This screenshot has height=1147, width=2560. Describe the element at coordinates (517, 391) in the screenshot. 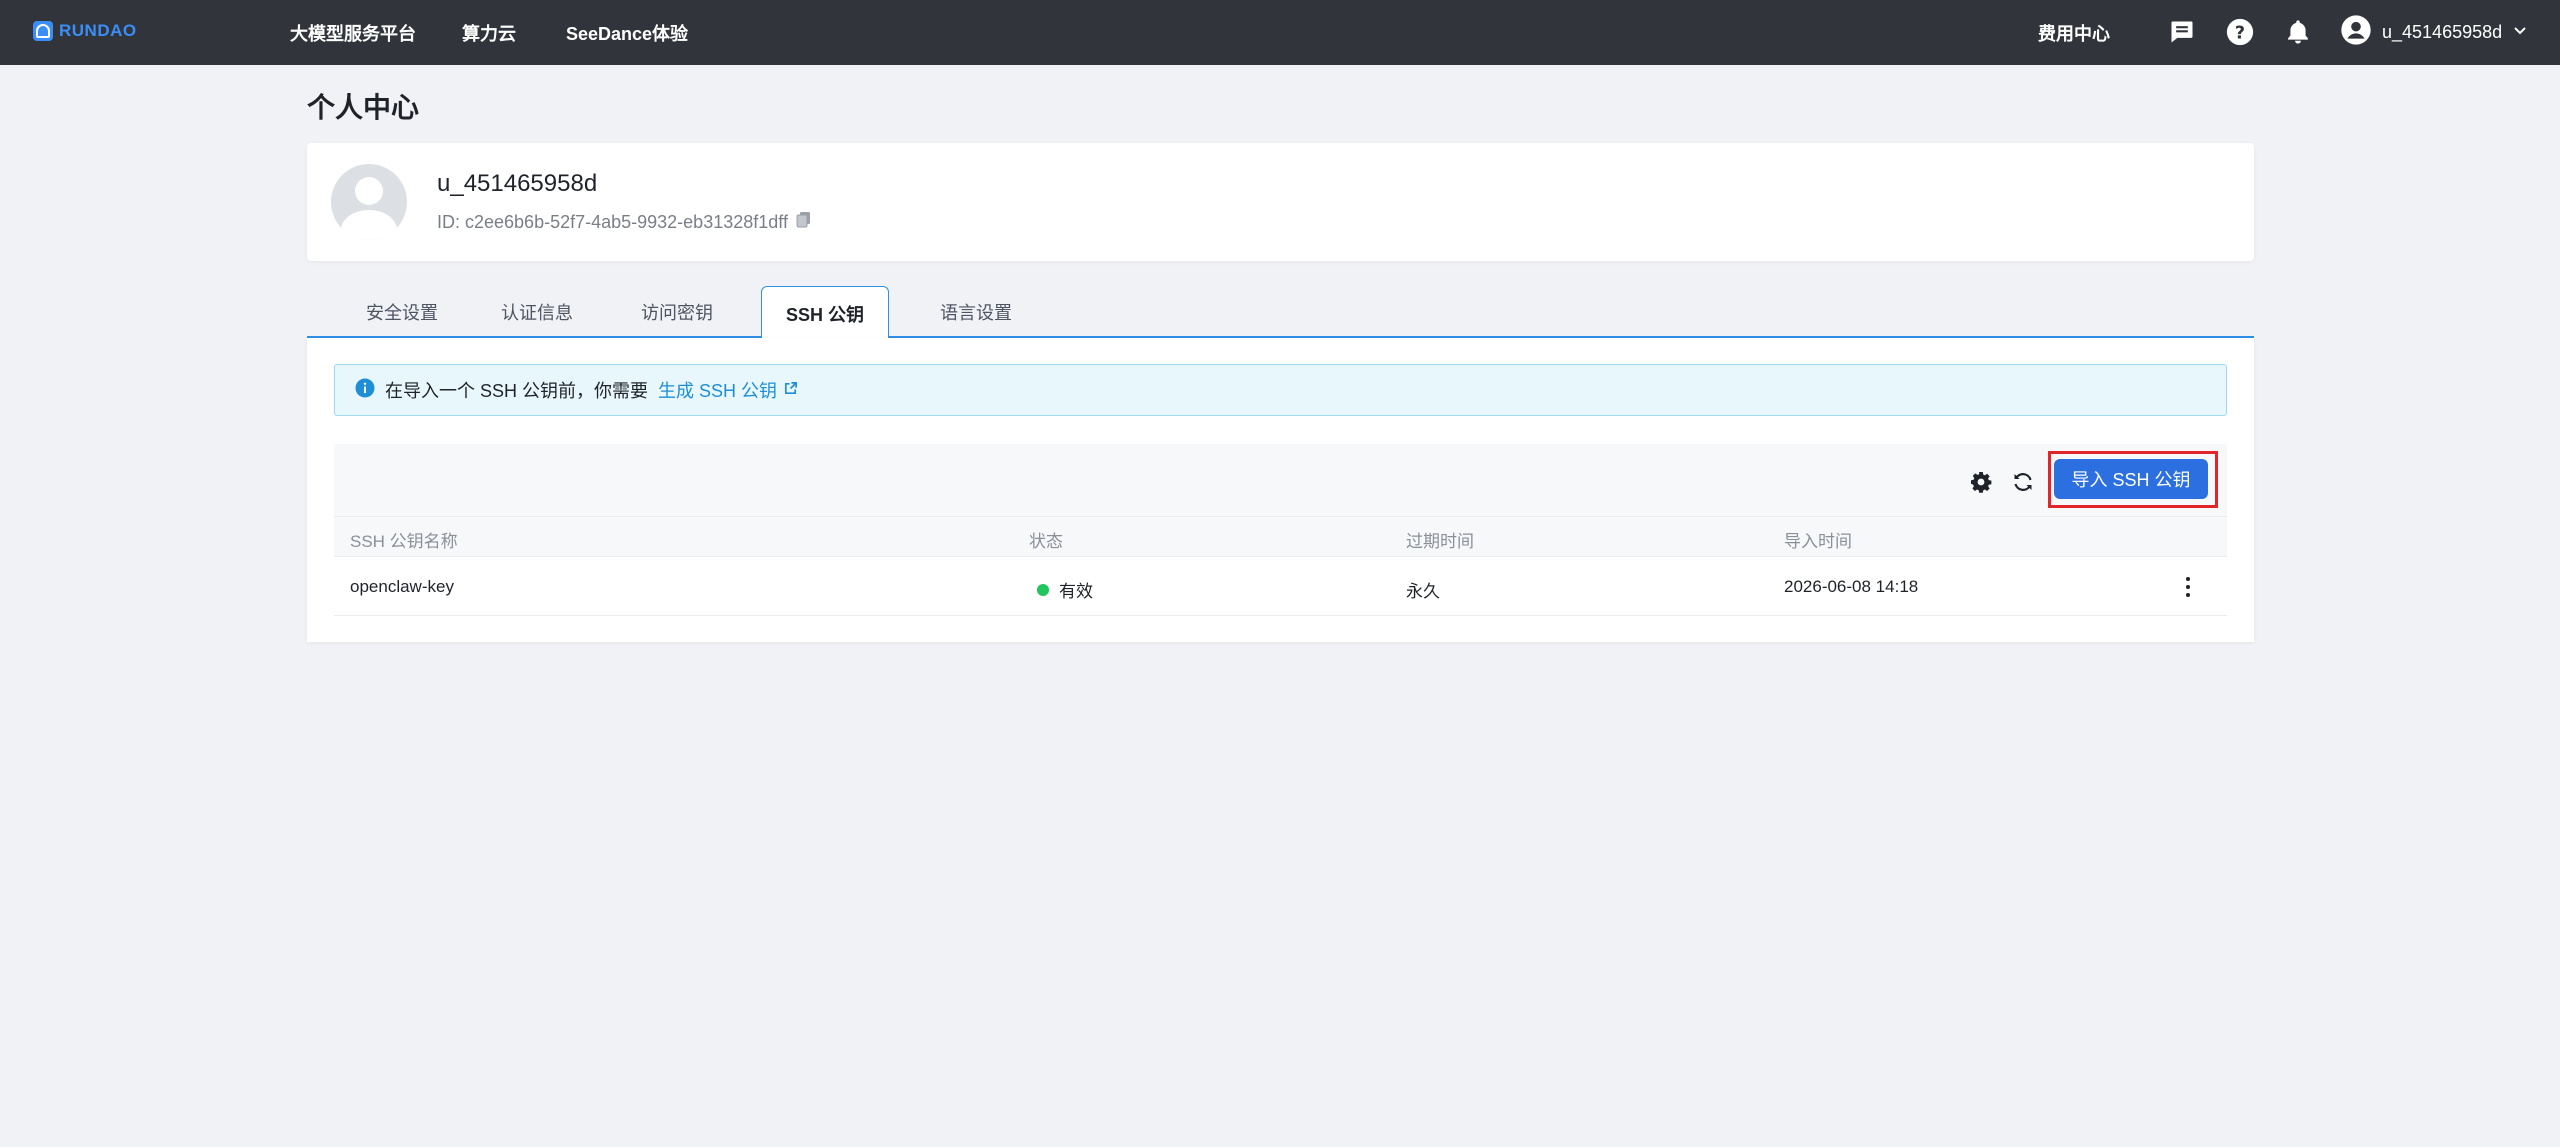

I see `alert-text: 在导入一个 SSH 公钥前，你需要` at that location.